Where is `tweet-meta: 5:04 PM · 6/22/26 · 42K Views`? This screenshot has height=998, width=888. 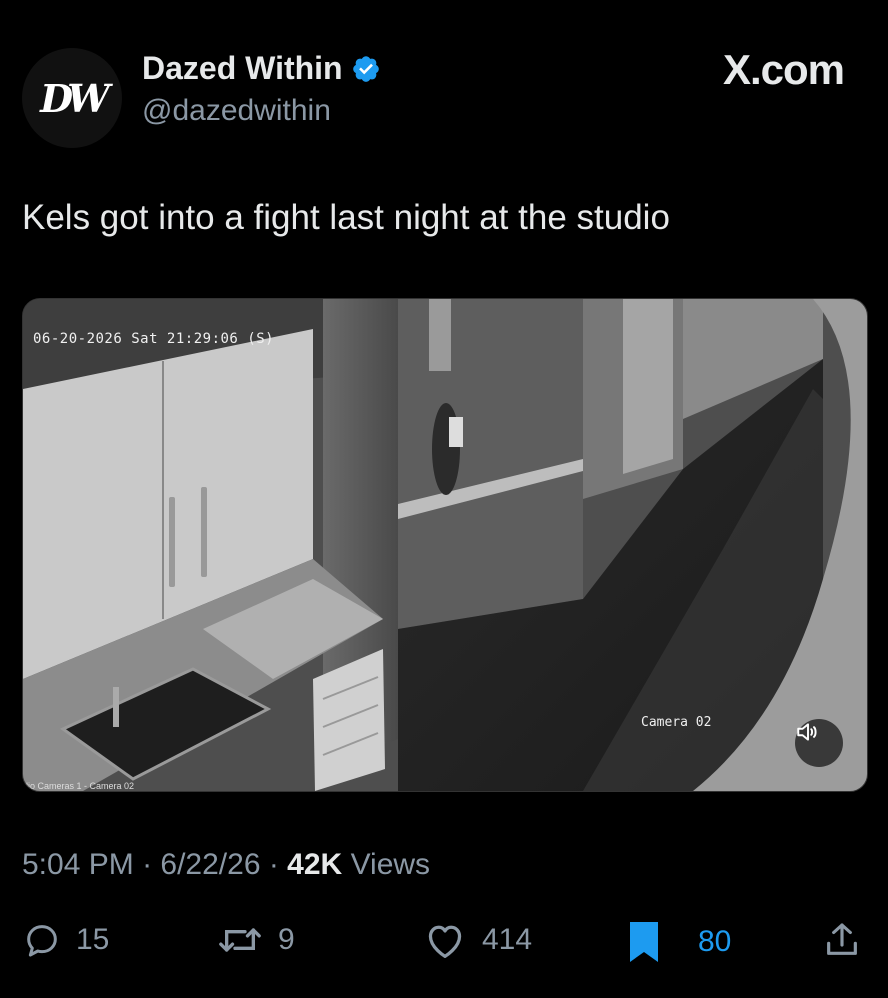
tweet-meta: 5:04 PM · 6/22/26 · 42K Views is located at coordinates (226, 865).